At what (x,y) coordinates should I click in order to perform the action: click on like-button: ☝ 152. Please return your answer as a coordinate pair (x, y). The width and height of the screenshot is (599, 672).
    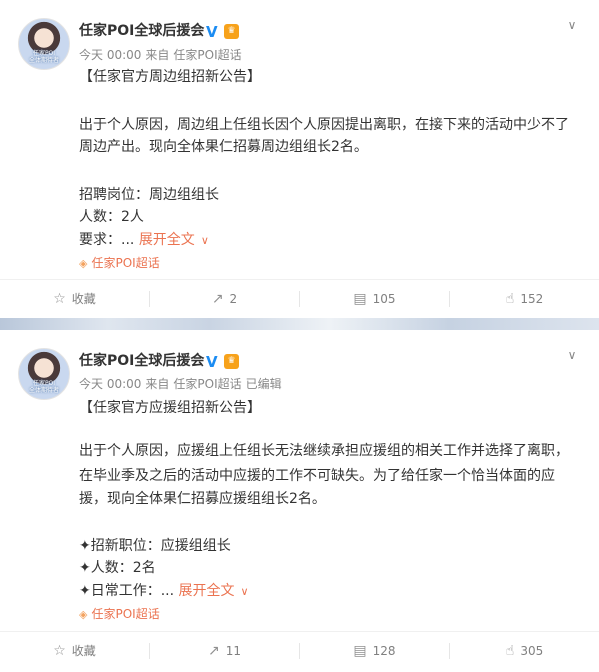
    Looking at the image, I should click on (524, 299).